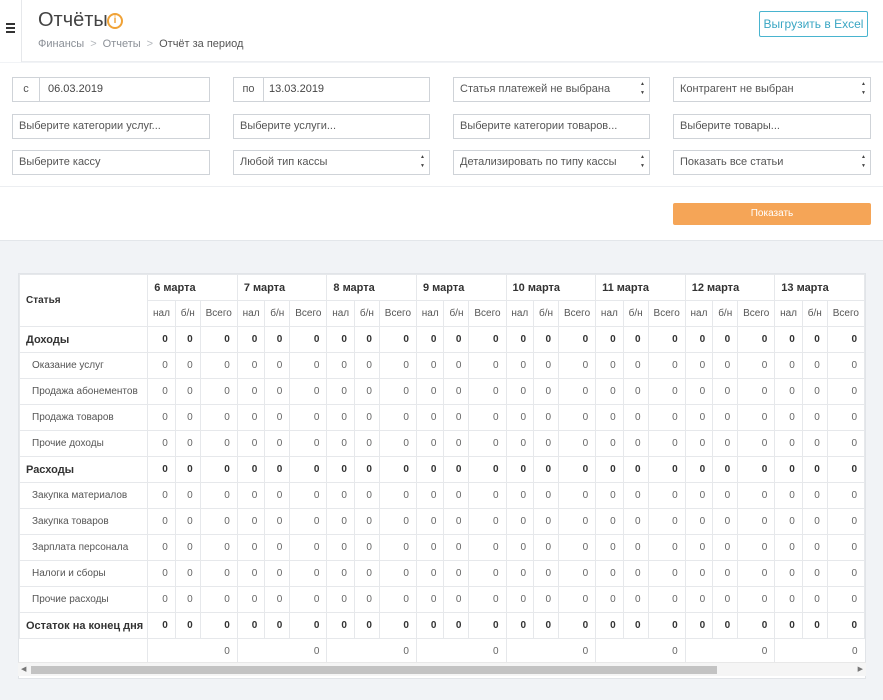 Image resolution: width=883 pixels, height=700 pixels. What do you see at coordinates (772, 162) in the screenshot?
I see `show-items-select: Показать все статьи` at bounding box center [772, 162].